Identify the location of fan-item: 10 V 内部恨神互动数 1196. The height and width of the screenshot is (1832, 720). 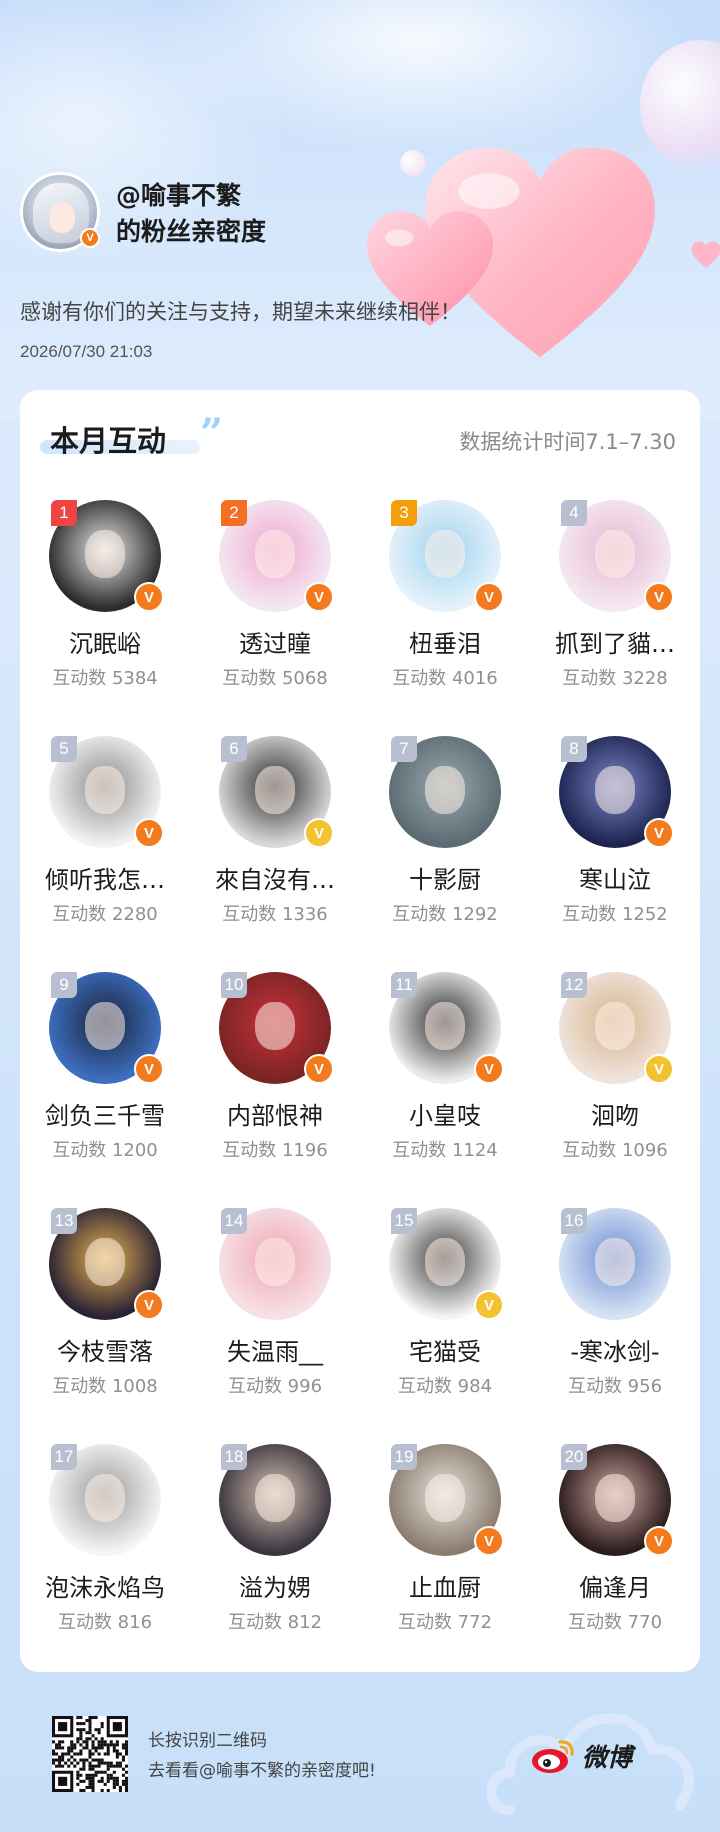
(275, 1090).